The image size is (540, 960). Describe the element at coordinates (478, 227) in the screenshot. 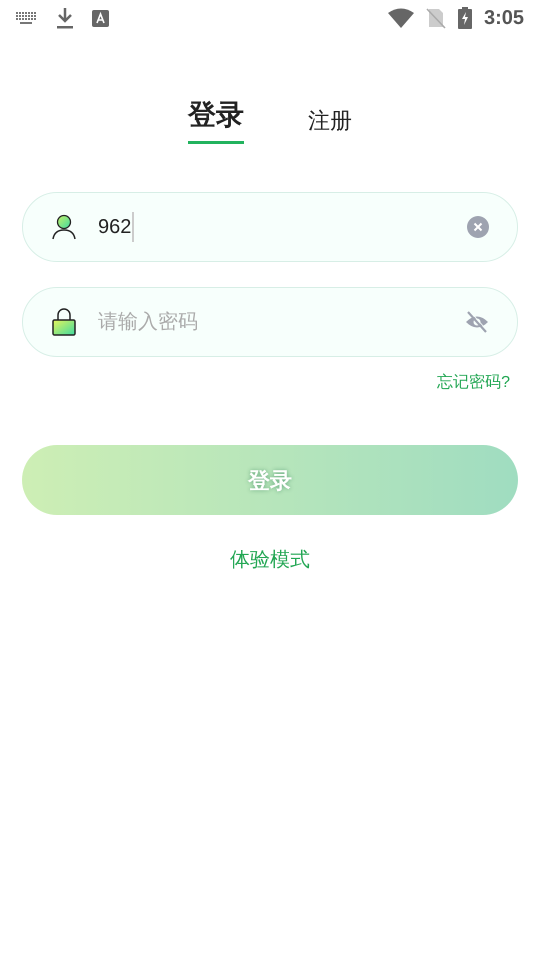

I see `clear-icon` at that location.